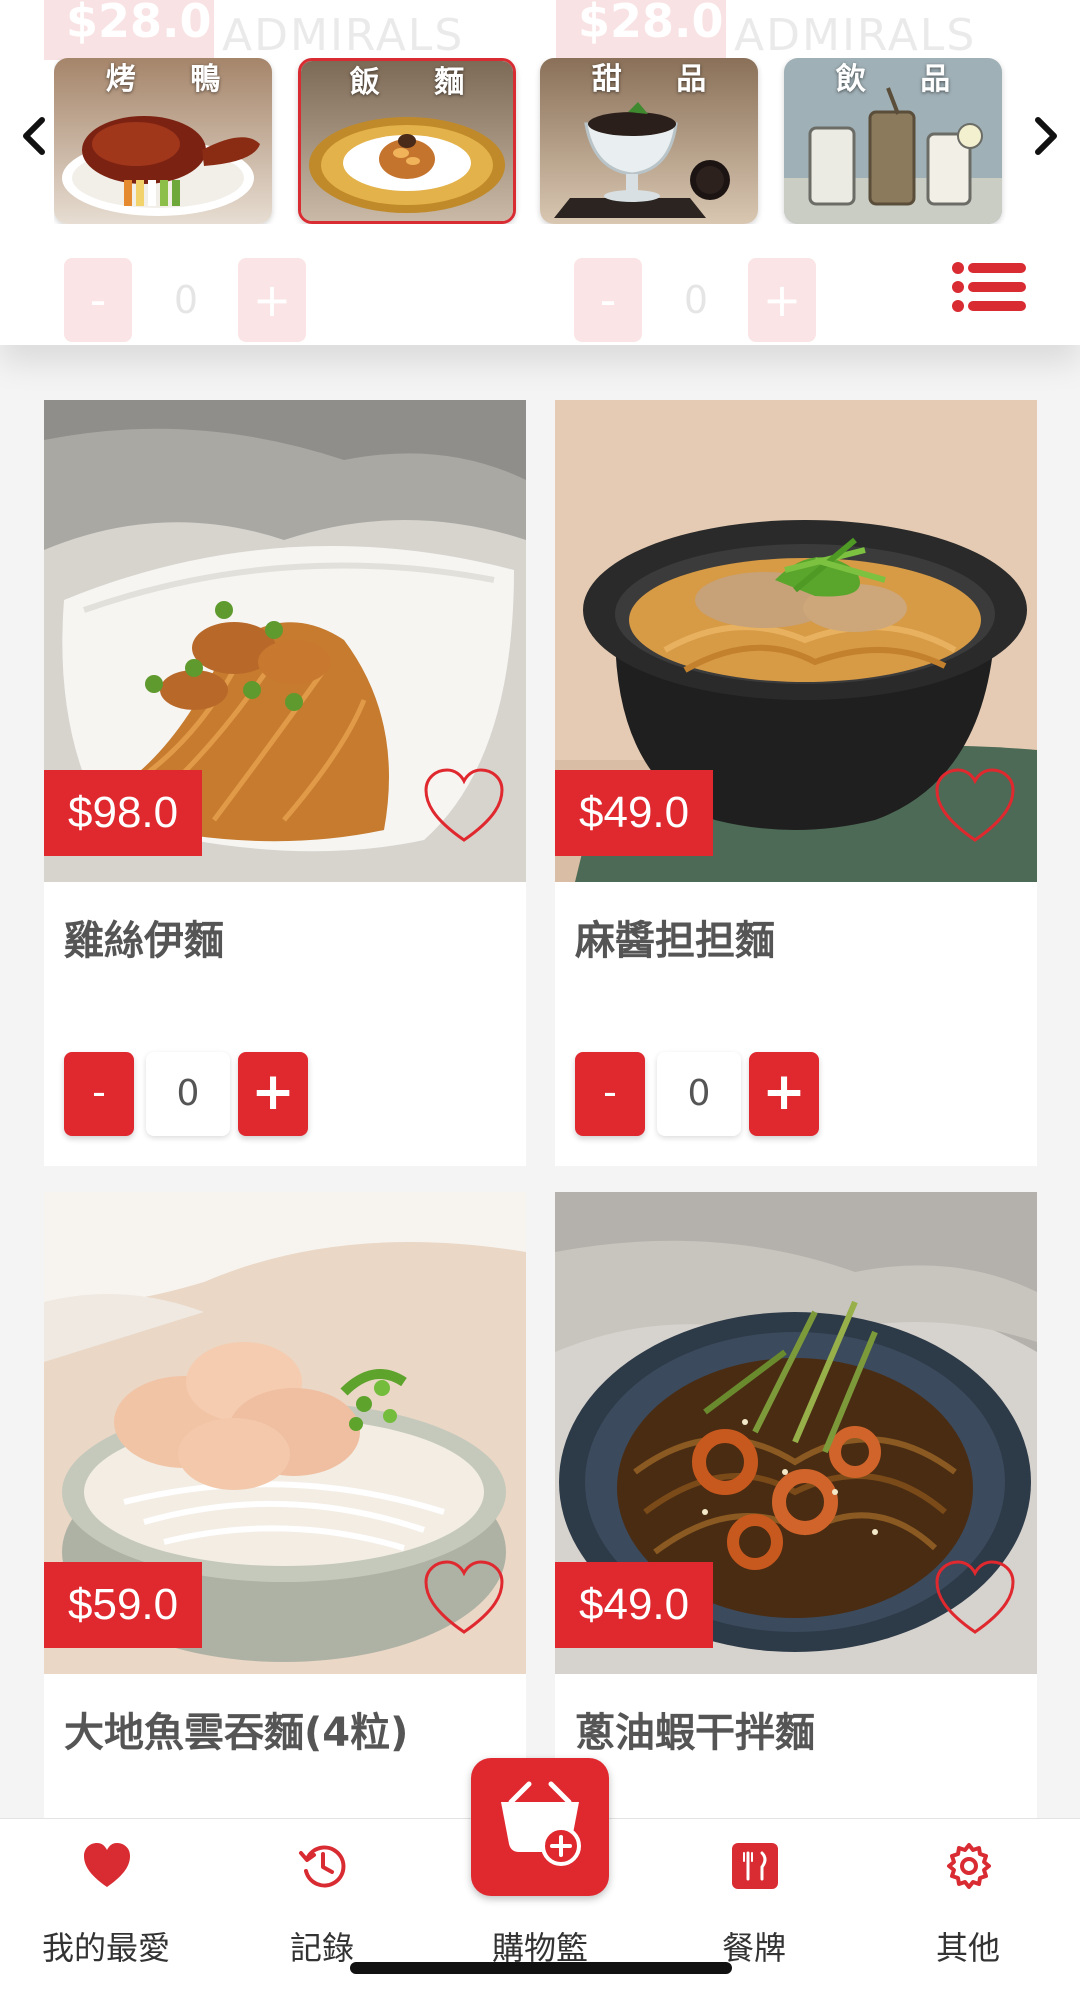 The image size is (1080, 1996). What do you see at coordinates (649, 141) in the screenshot?
I see `category-desserts: 甜 品` at bounding box center [649, 141].